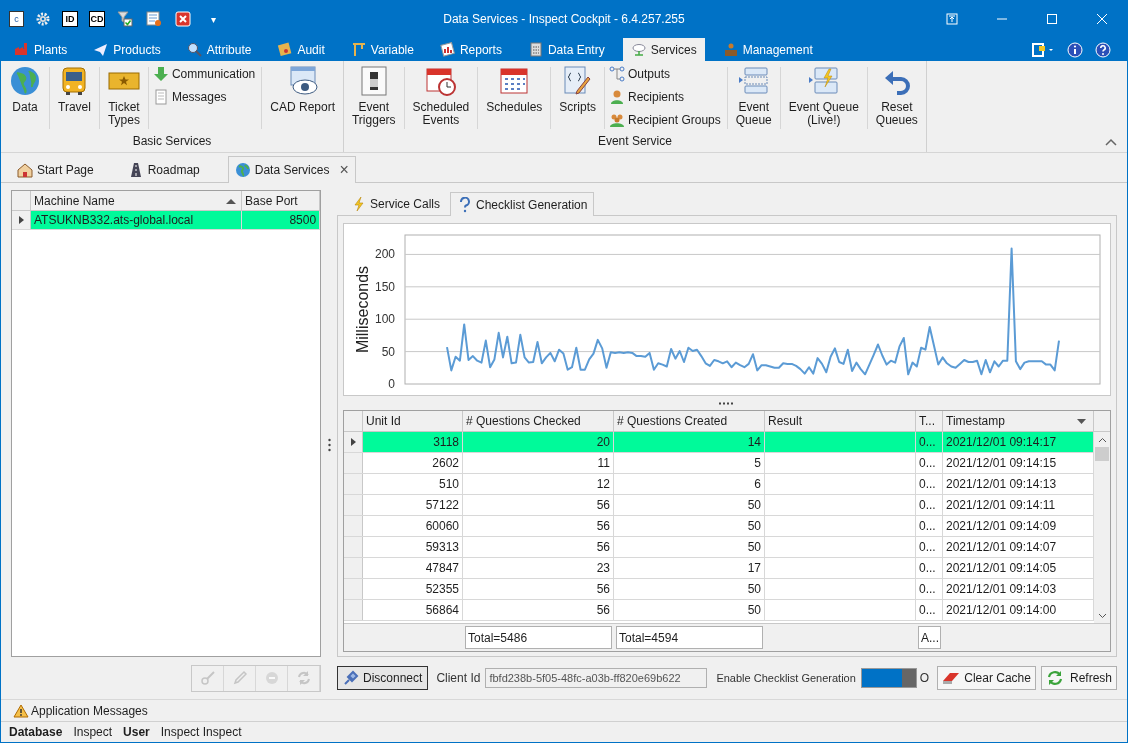 The width and height of the screenshot is (1128, 743). I want to click on info-button, so click(1075, 49).